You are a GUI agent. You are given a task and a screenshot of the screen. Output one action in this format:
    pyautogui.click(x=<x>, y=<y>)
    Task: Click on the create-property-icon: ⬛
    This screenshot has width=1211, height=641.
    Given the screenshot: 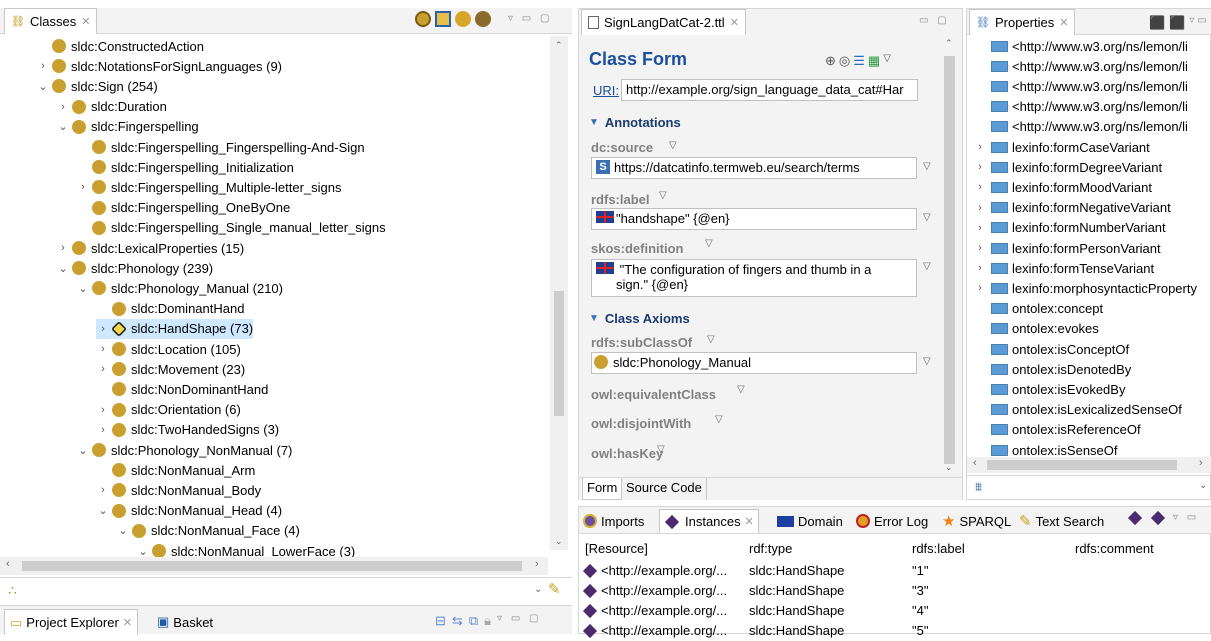 What is the action you would take?
    pyautogui.click(x=1157, y=23)
    